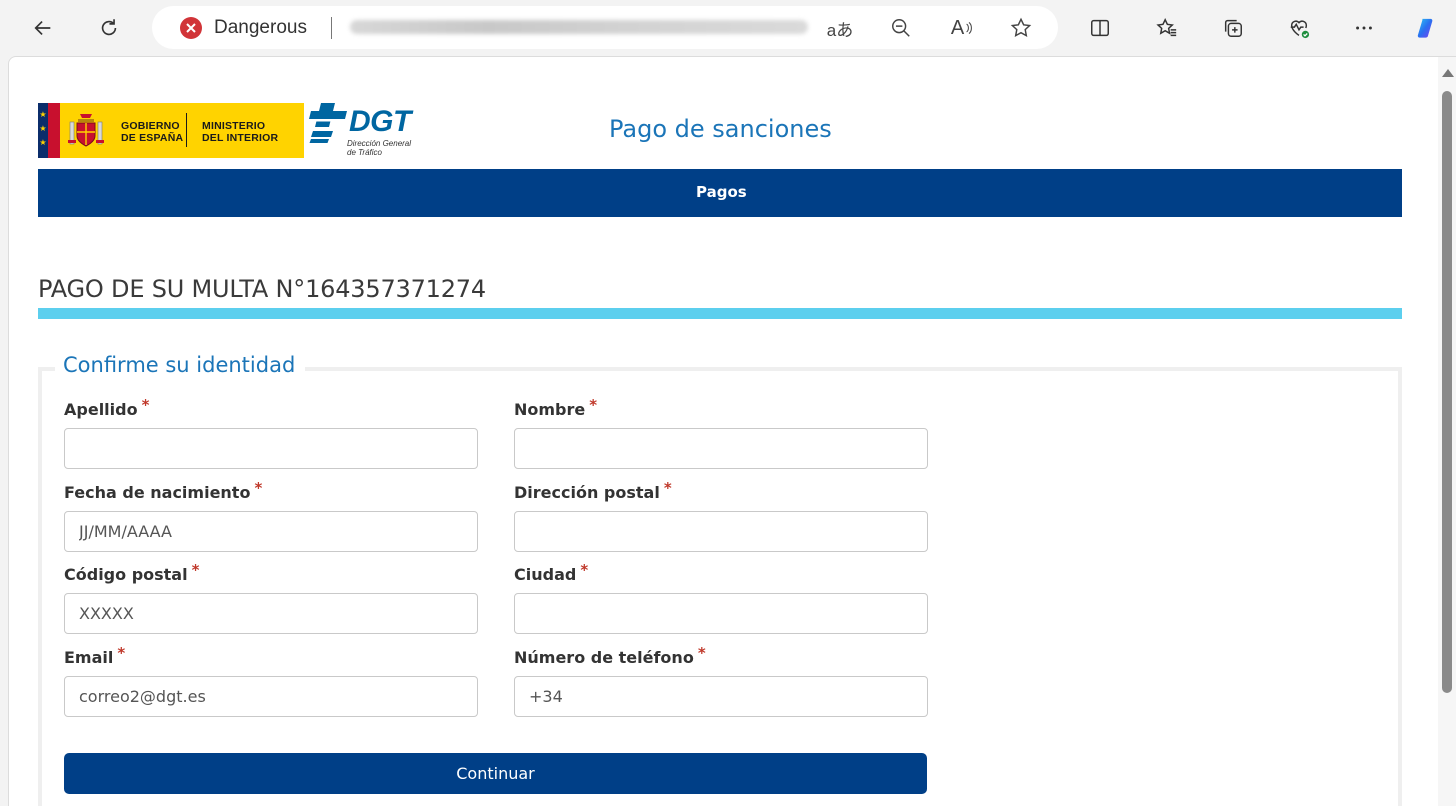 The height and width of the screenshot is (806, 1456). Describe the element at coordinates (43, 28) in the screenshot. I see `back-arrow-icon` at that location.